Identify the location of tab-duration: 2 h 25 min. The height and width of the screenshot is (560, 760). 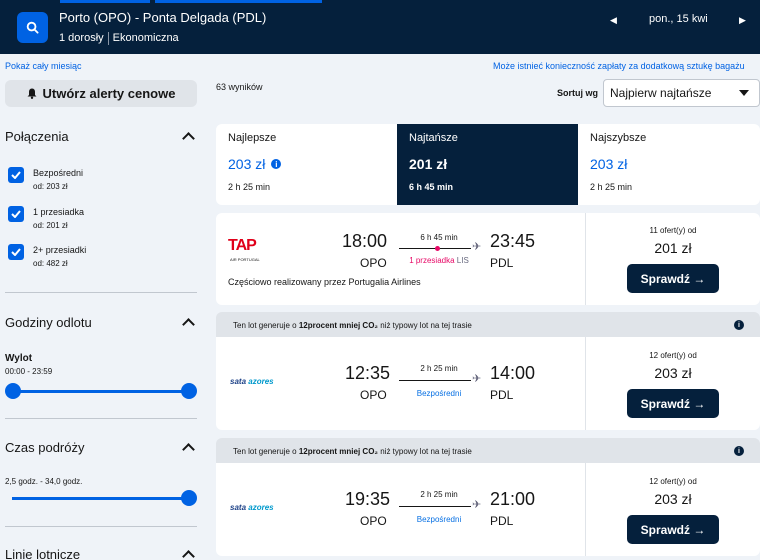
(611, 187).